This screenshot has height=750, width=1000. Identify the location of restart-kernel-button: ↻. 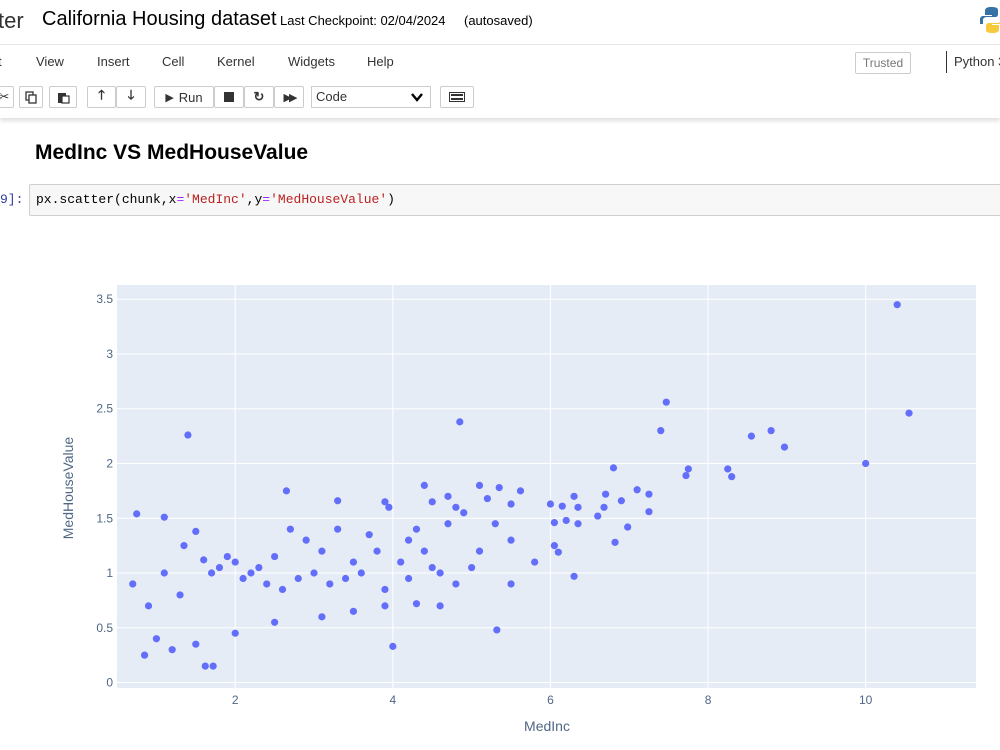
(259, 97).